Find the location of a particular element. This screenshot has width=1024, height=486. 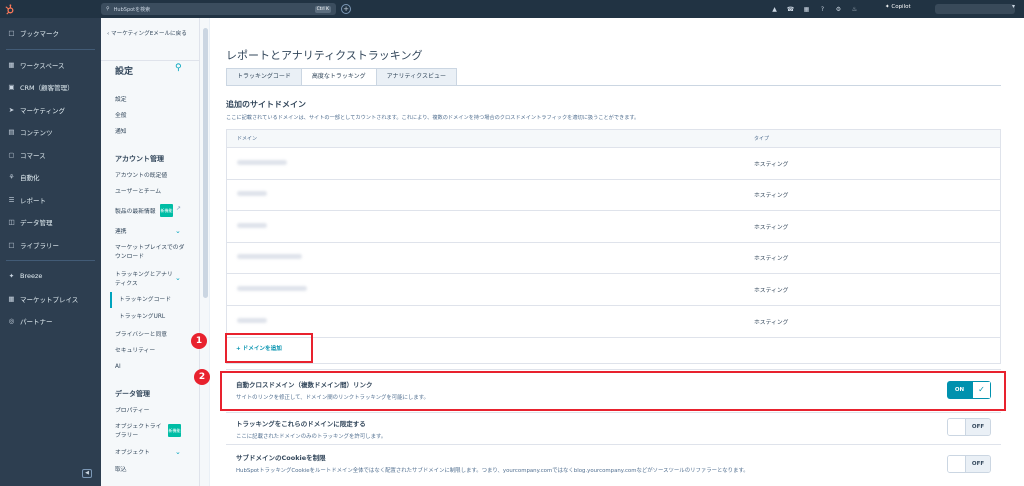

help-icon: ? is located at coordinates (822, 9).